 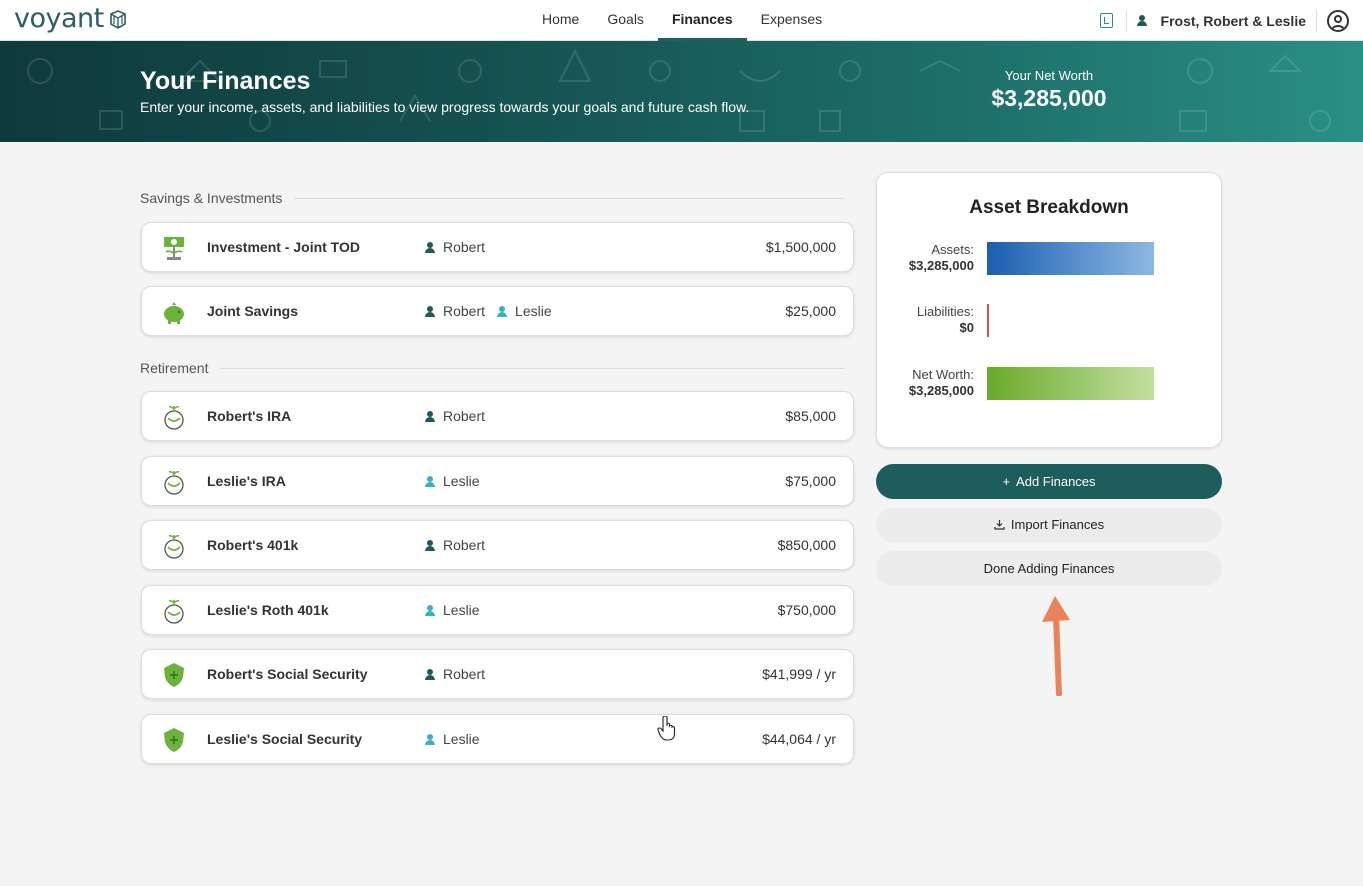 I want to click on voyant-logo: voyant, so click(x=71, y=19).